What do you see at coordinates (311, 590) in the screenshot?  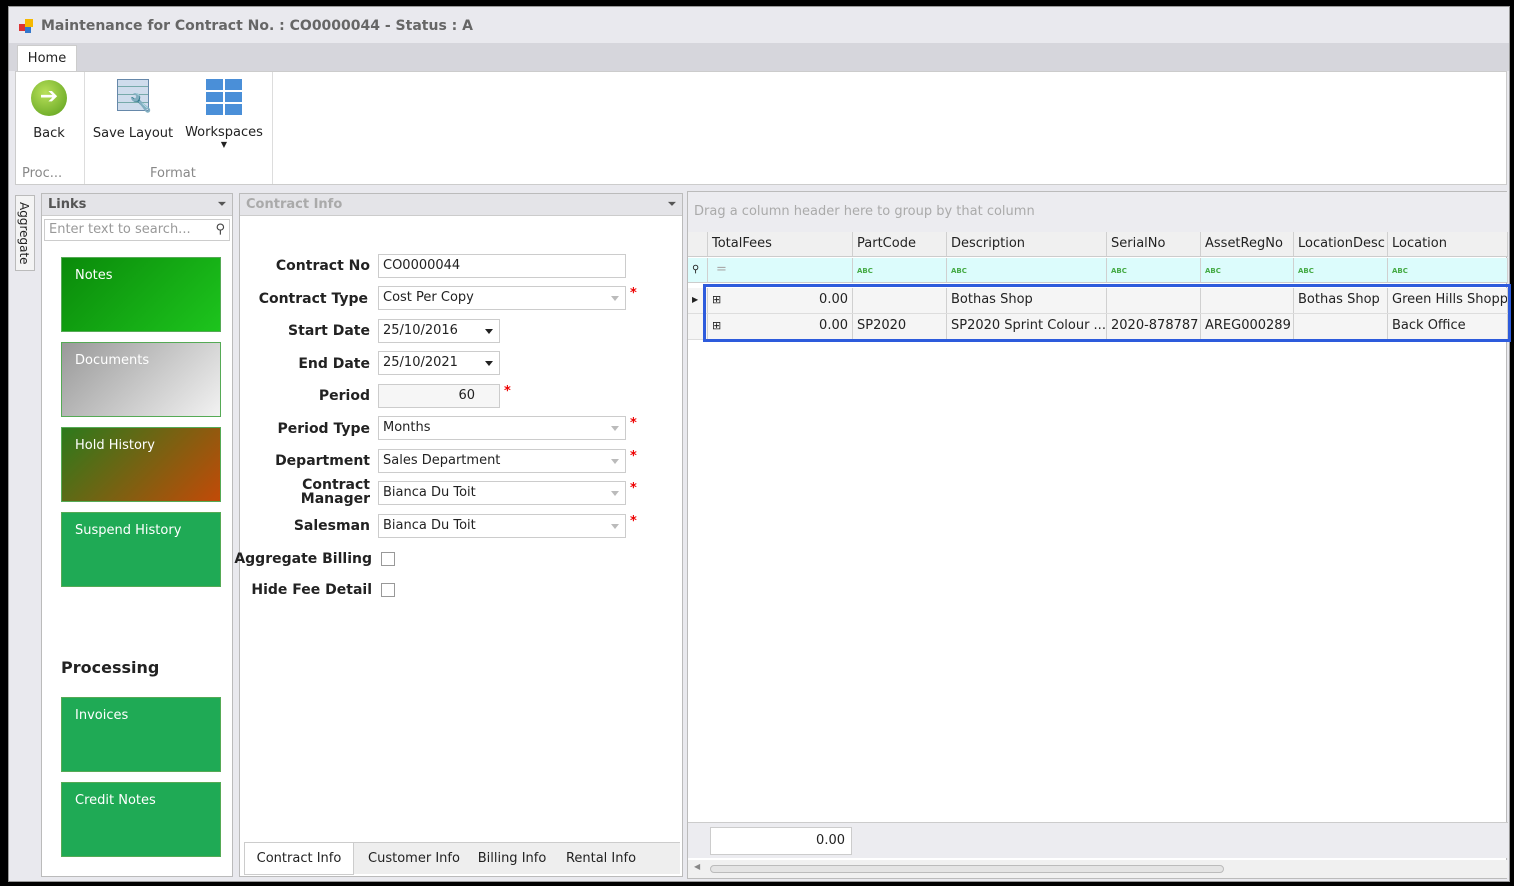 I see `label-hide-fee-detail: Hide Fee Detail` at bounding box center [311, 590].